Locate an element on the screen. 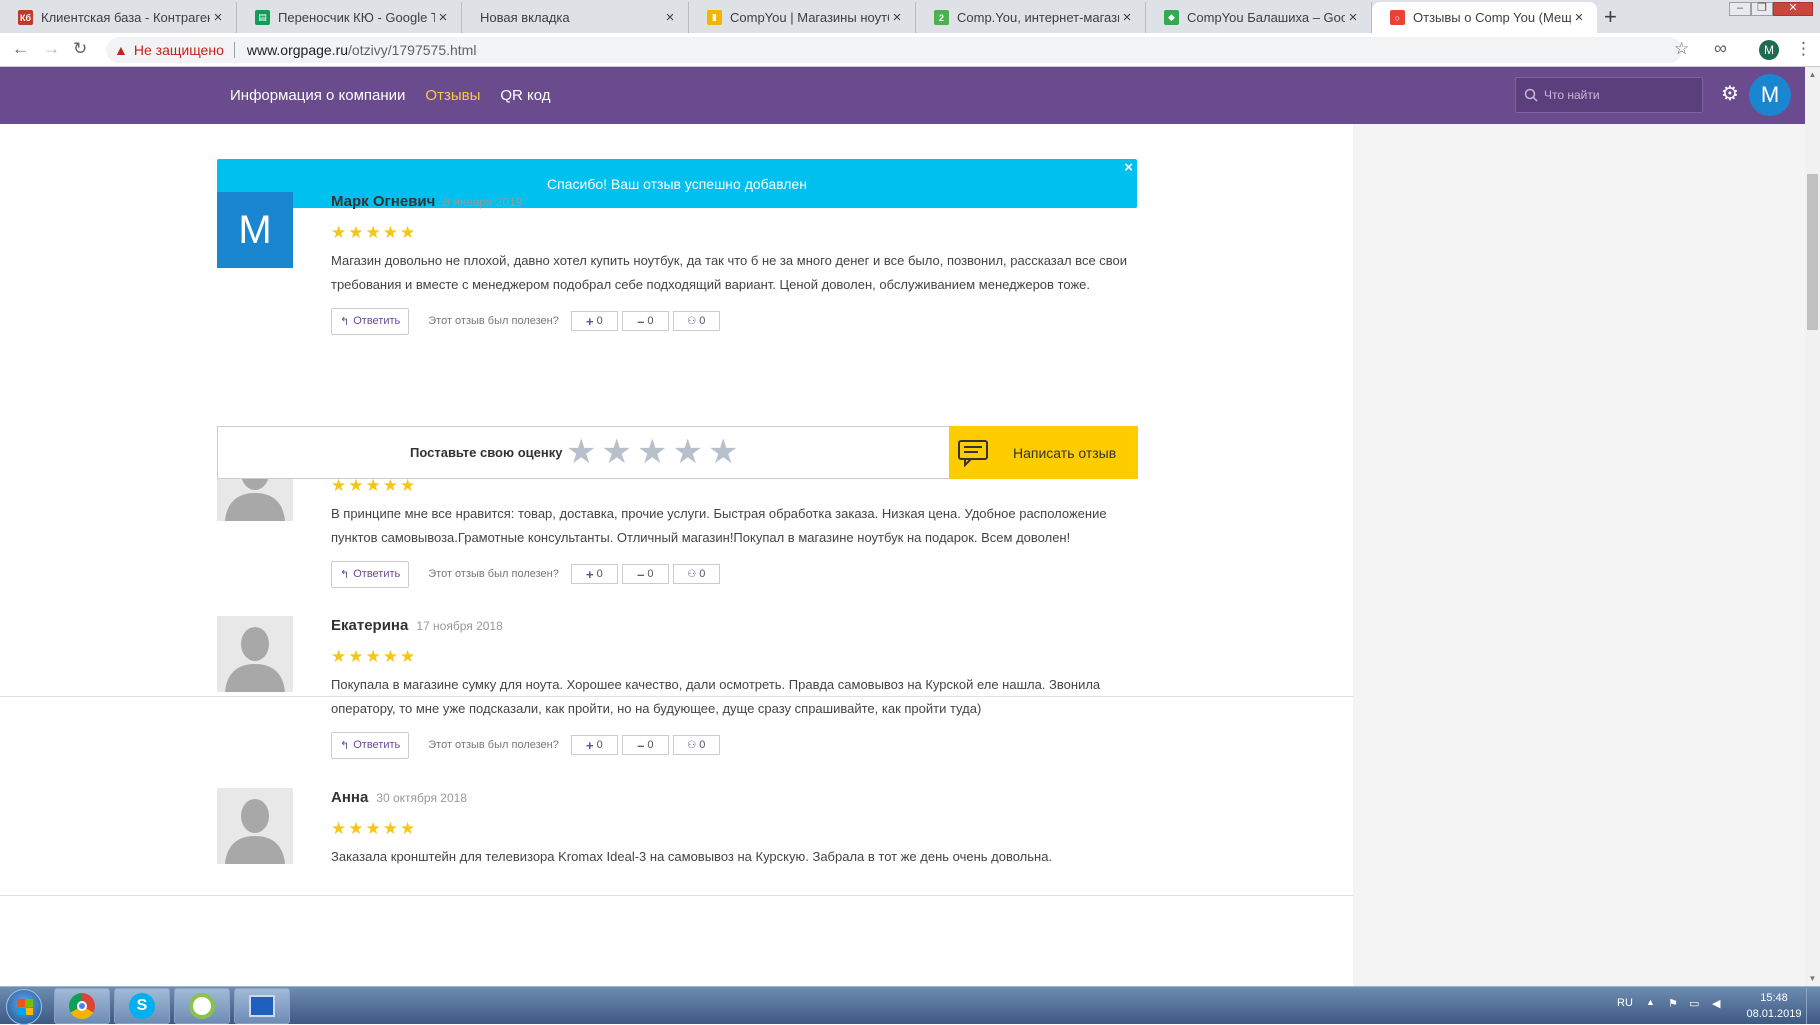  comments-count: 0 is located at coordinates (702, 745).